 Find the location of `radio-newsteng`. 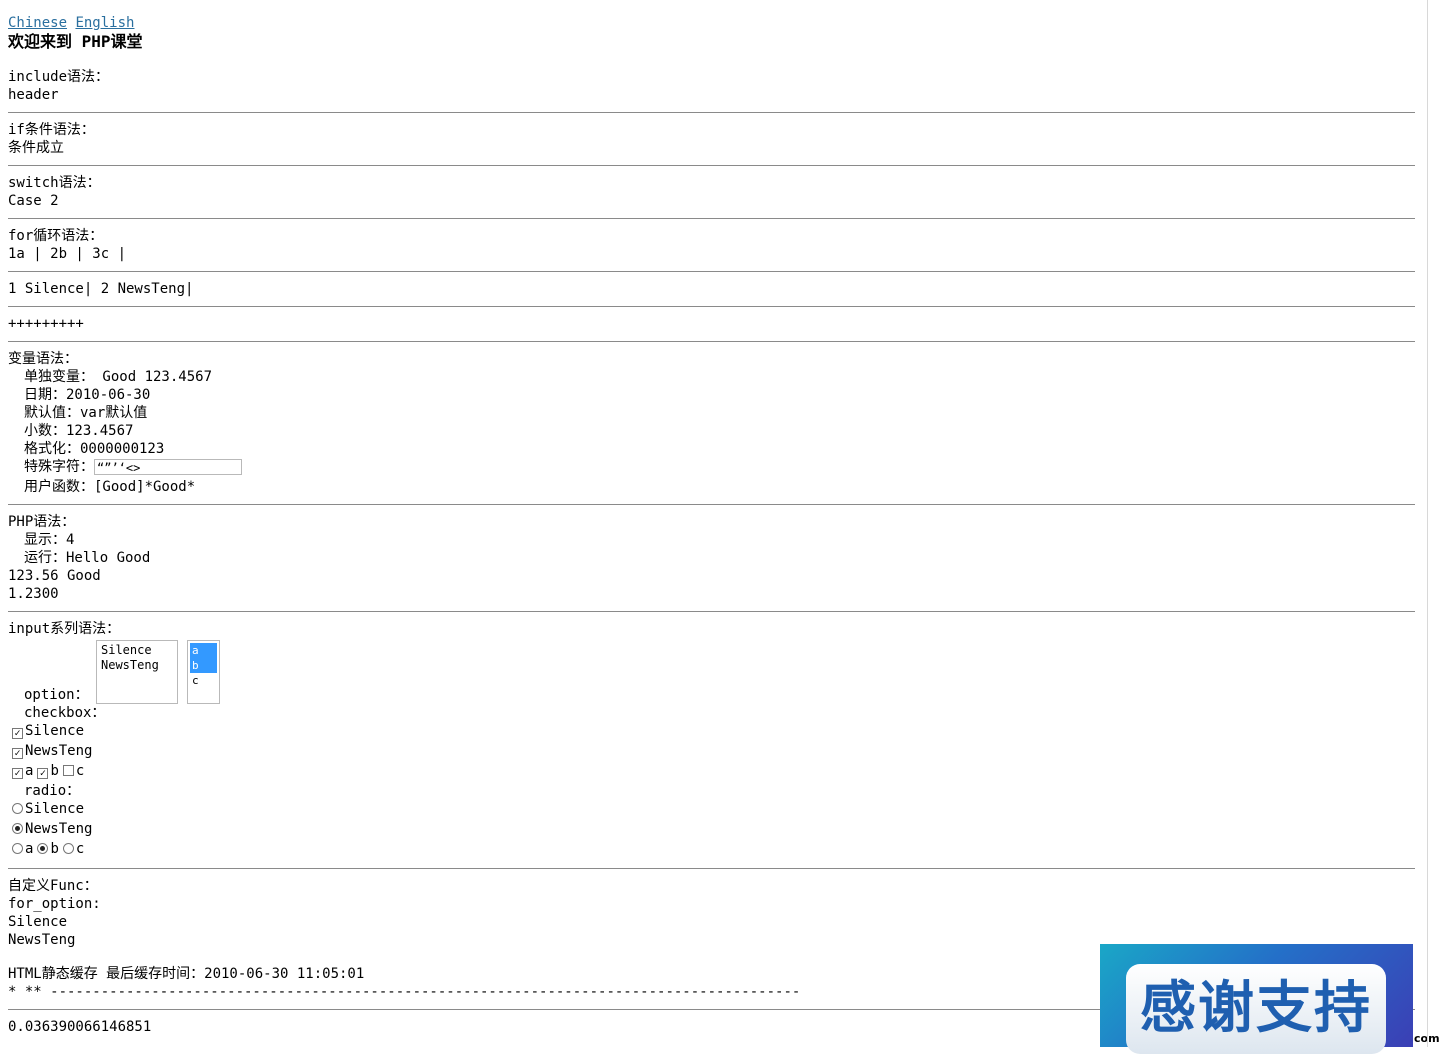

radio-newsteng is located at coordinates (17, 828).